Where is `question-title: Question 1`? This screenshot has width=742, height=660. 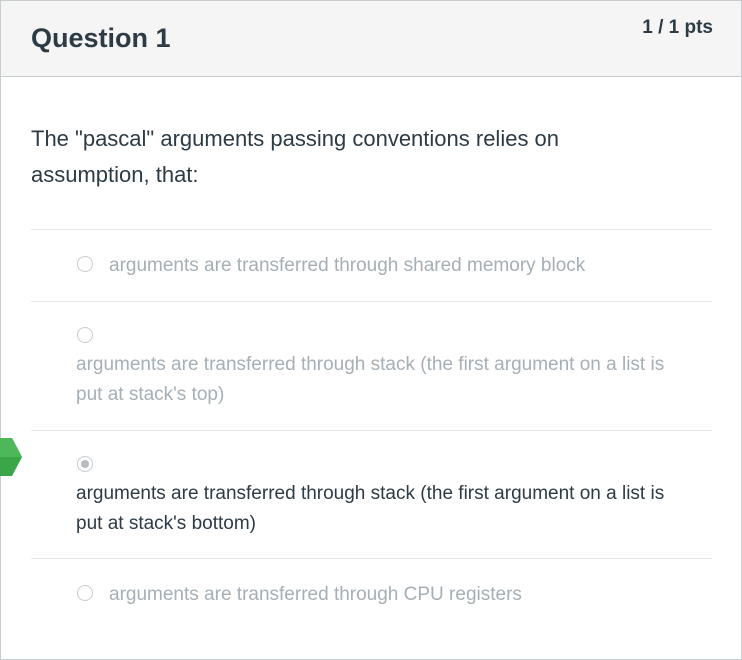
question-title: Question 1 is located at coordinates (101, 38).